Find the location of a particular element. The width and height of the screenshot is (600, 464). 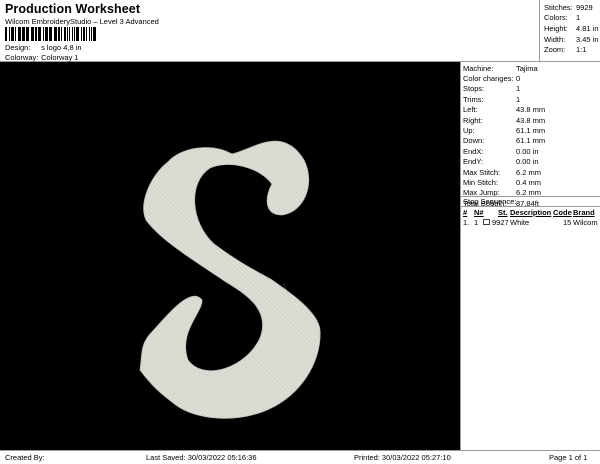

property-row: Max Stitch: 6.2 mm is located at coordinates (531, 172).